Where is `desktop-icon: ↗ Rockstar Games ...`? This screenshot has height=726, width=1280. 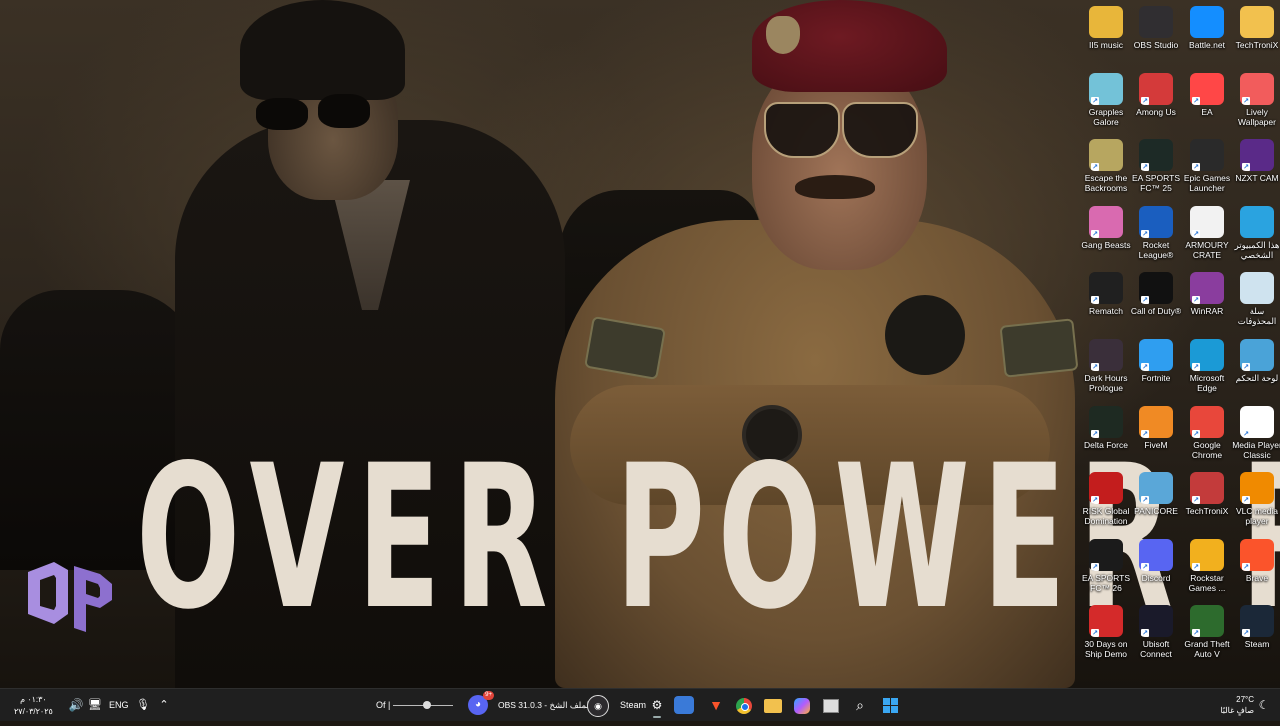
desktop-icon: ↗ Rockstar Games ... is located at coordinates (1207, 566).